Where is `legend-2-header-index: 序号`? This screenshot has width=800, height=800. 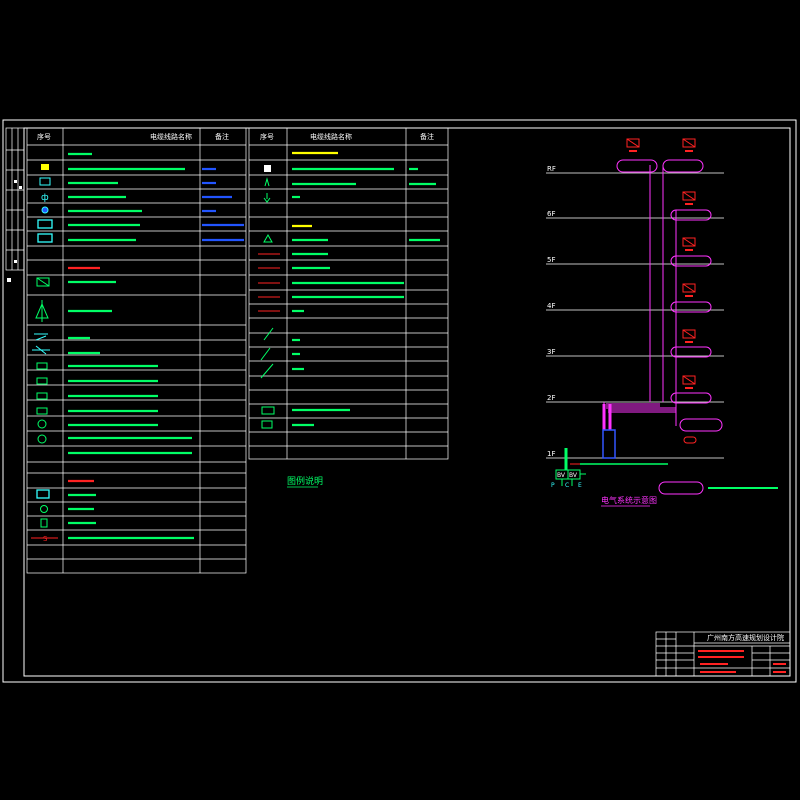
legend-2-header-index: 序号 is located at coordinates (267, 136).